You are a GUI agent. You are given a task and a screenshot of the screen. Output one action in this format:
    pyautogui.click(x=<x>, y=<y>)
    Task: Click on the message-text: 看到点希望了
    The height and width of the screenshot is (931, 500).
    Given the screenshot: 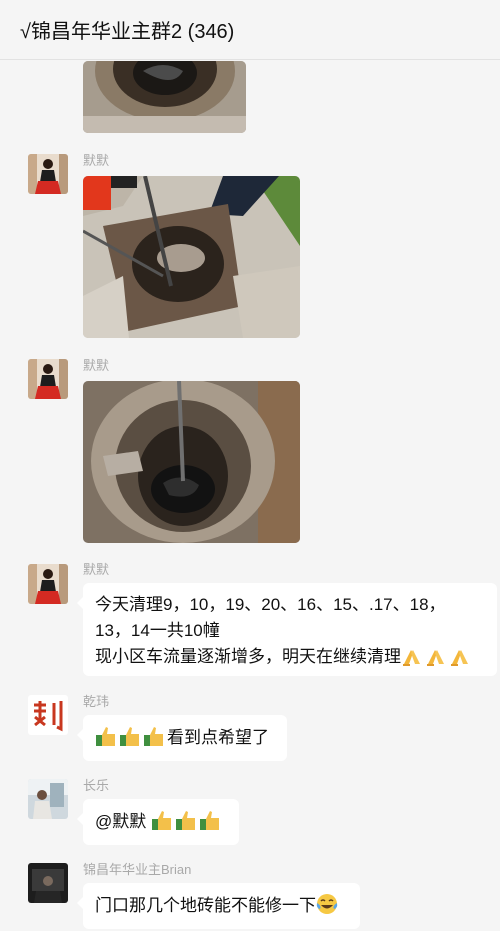 What is the action you would take?
    pyautogui.click(x=218, y=737)
    